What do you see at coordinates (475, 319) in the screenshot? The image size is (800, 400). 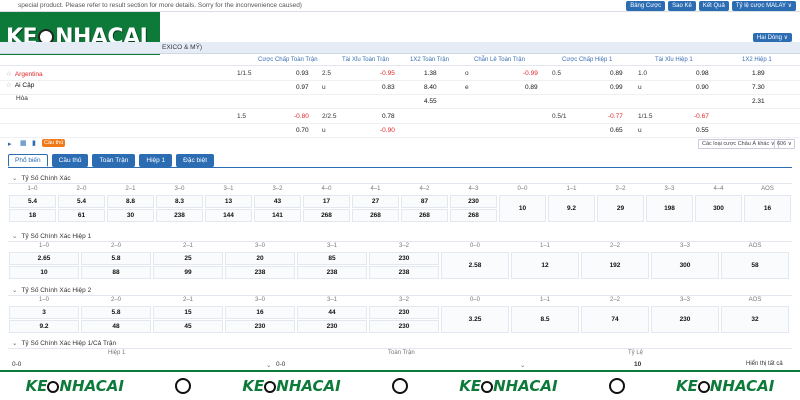 I see `odds-value: 3.25` at bounding box center [475, 319].